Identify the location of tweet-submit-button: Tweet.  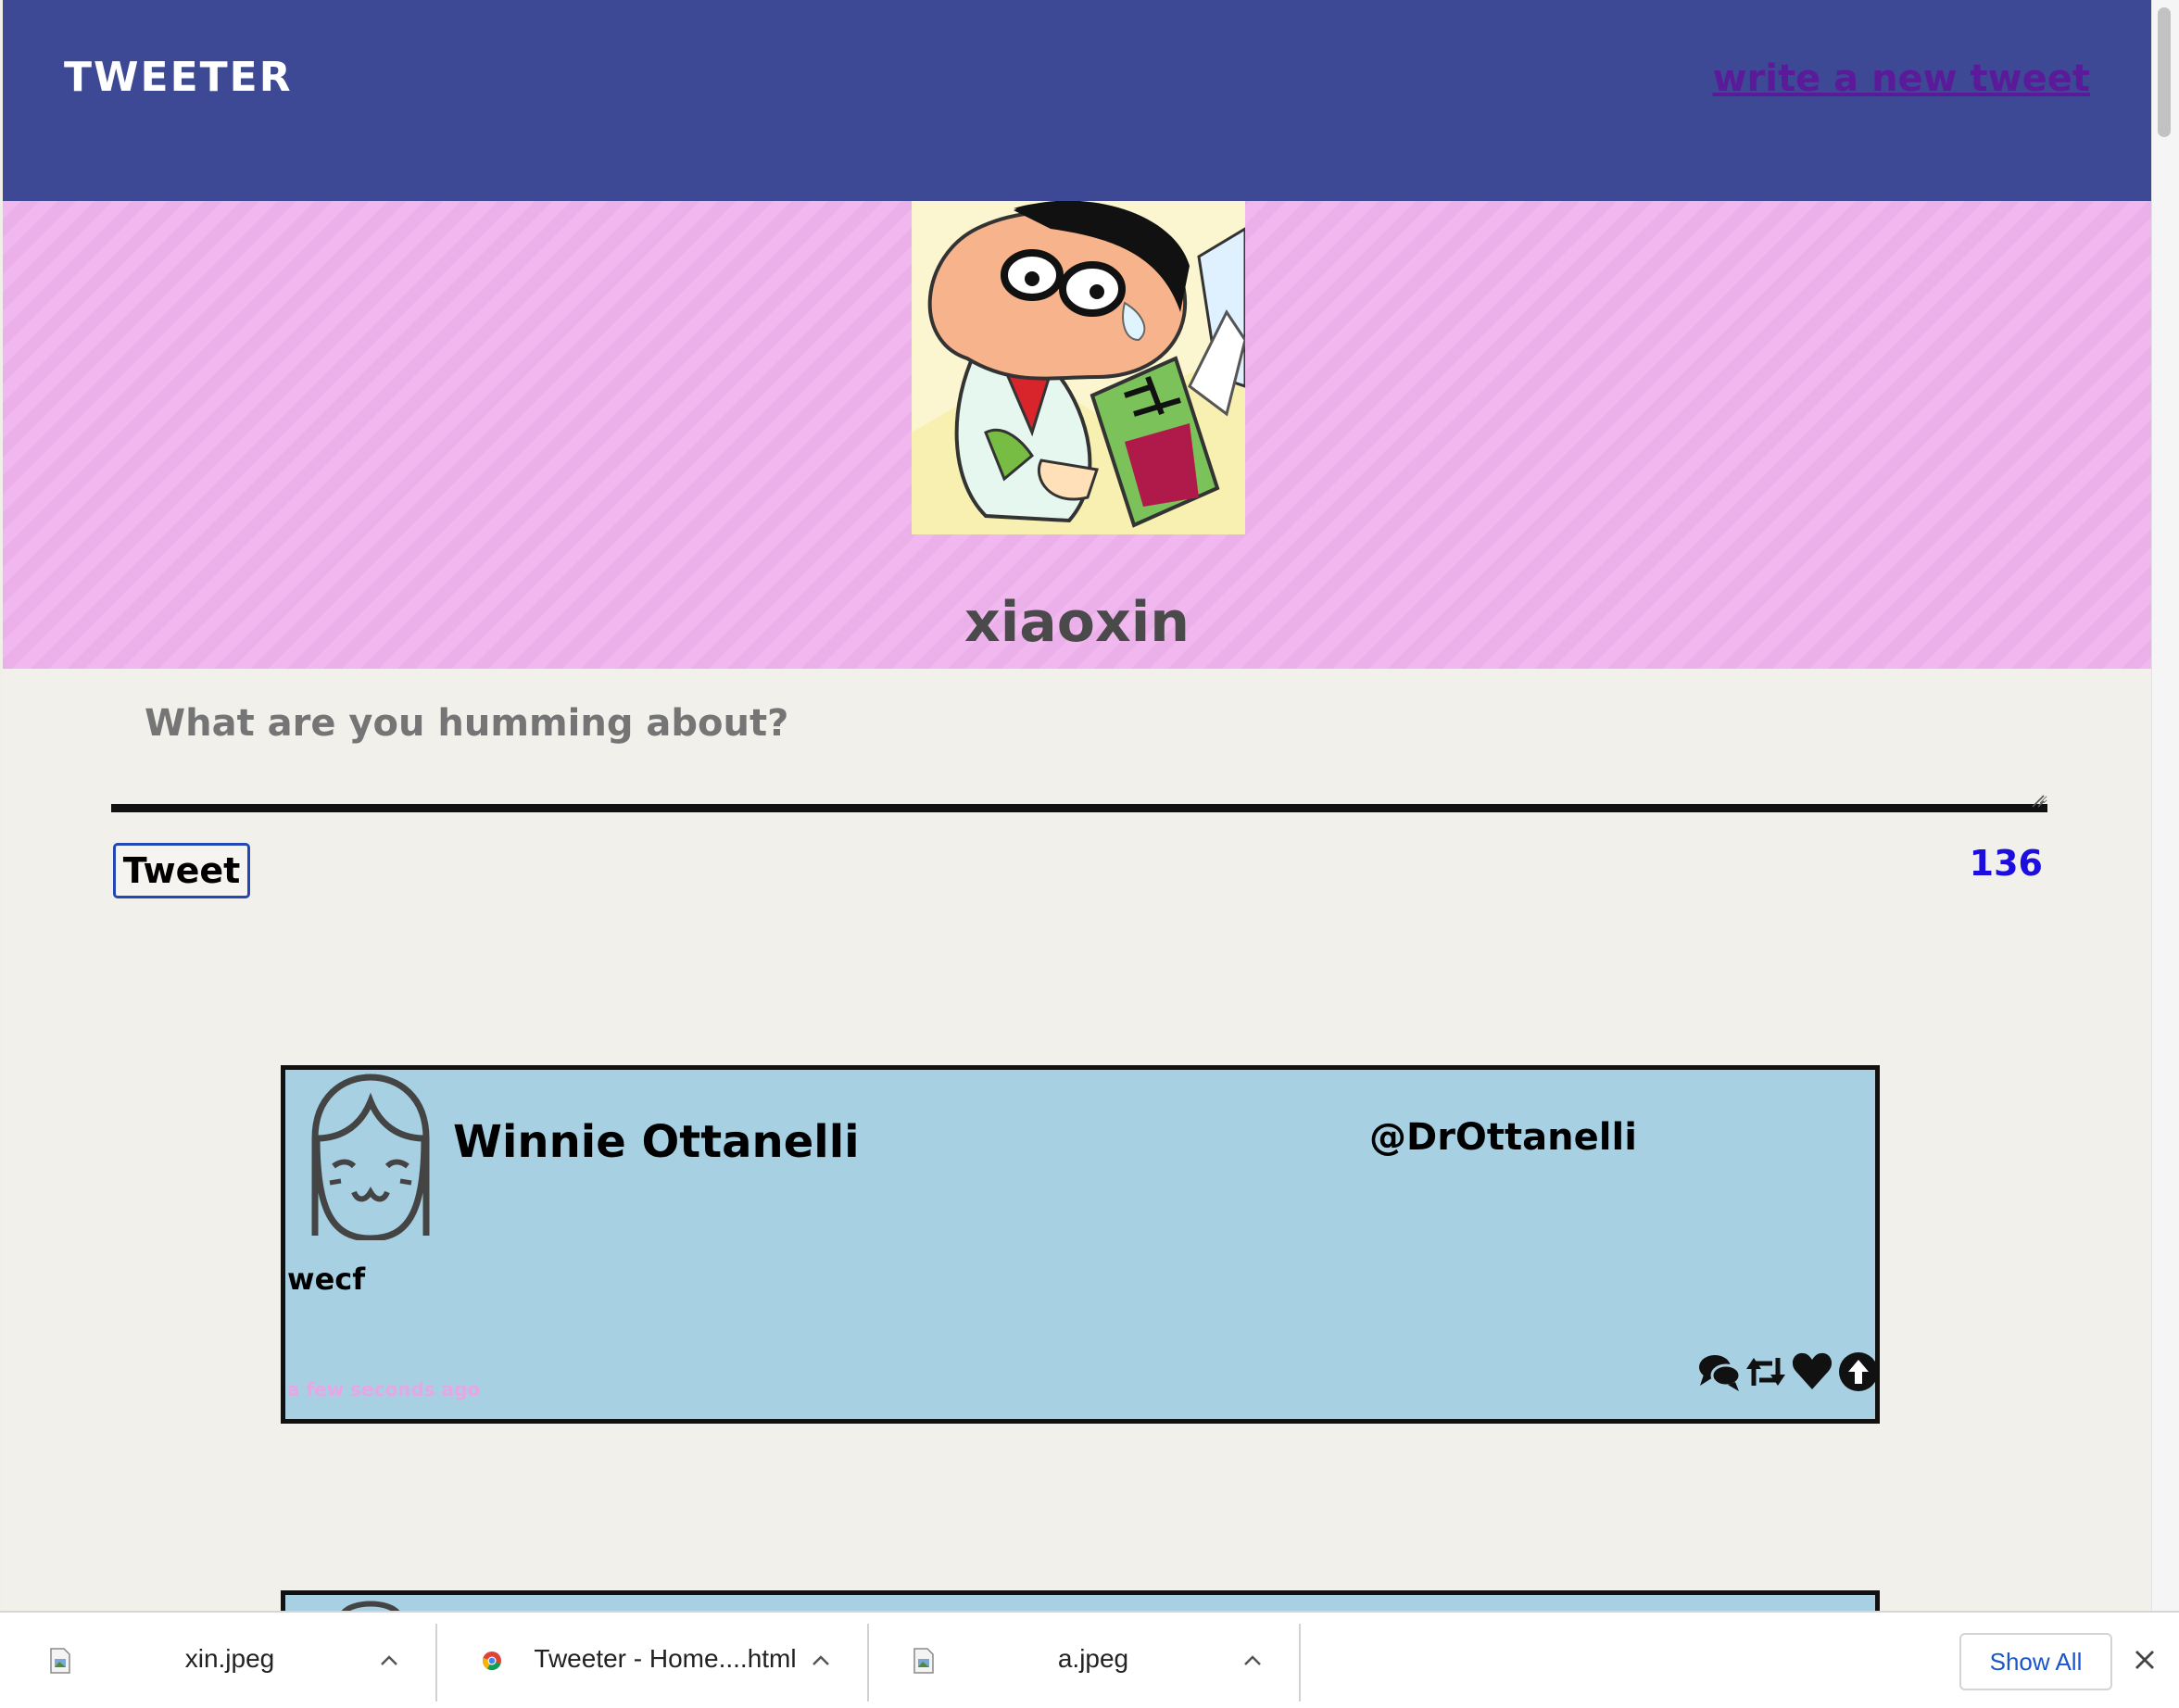
(181, 871).